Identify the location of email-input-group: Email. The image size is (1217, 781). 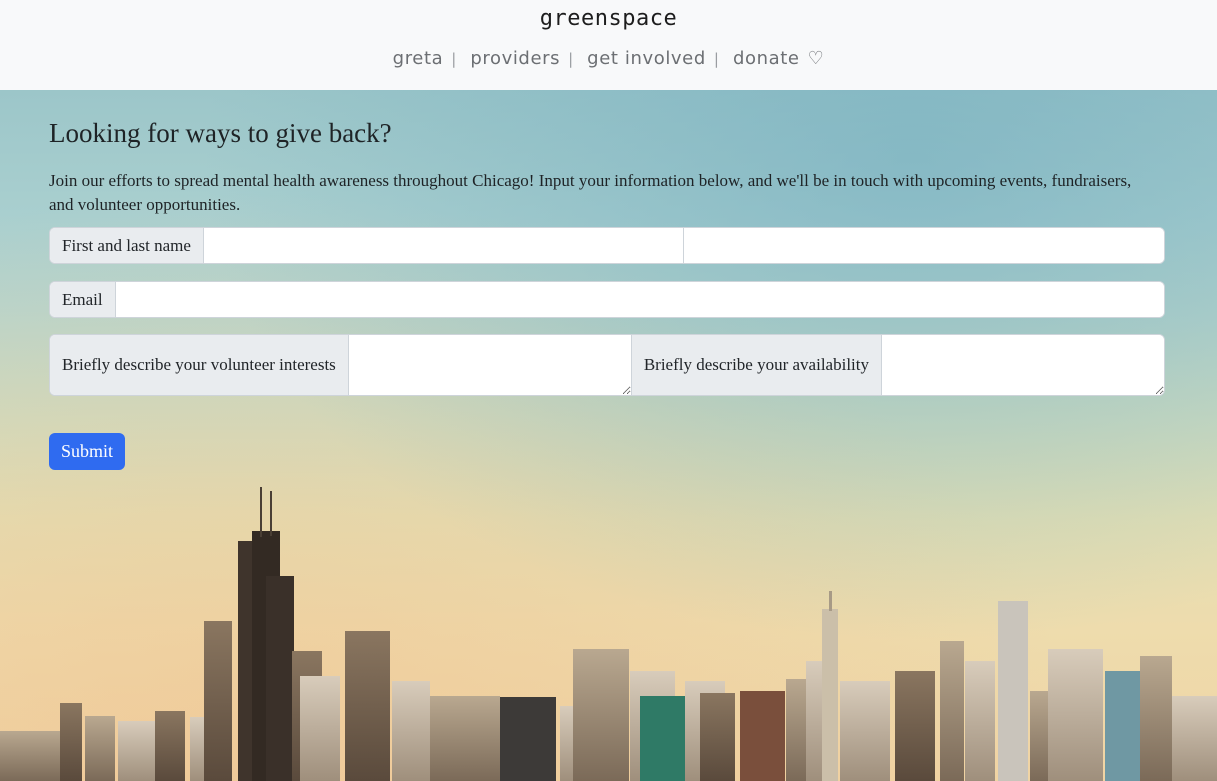
(607, 299).